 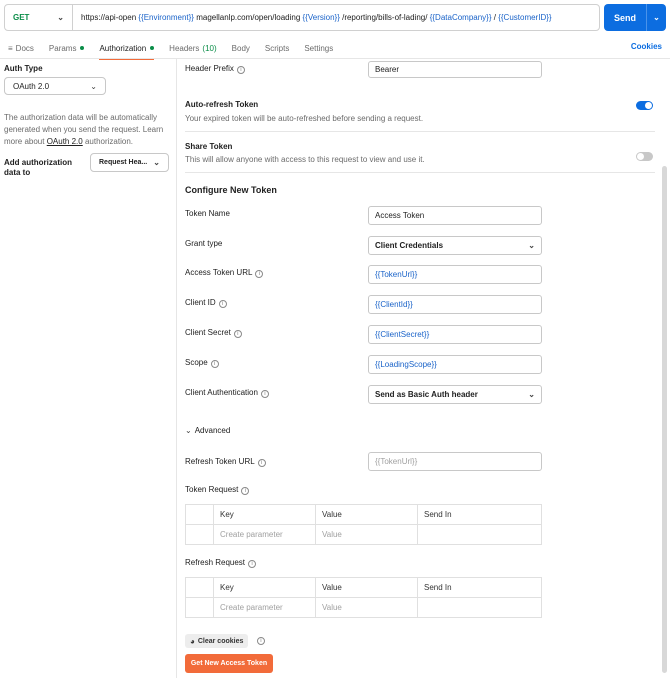 I want to click on header-prefix-label-text: Header Prefix, so click(x=209, y=68).